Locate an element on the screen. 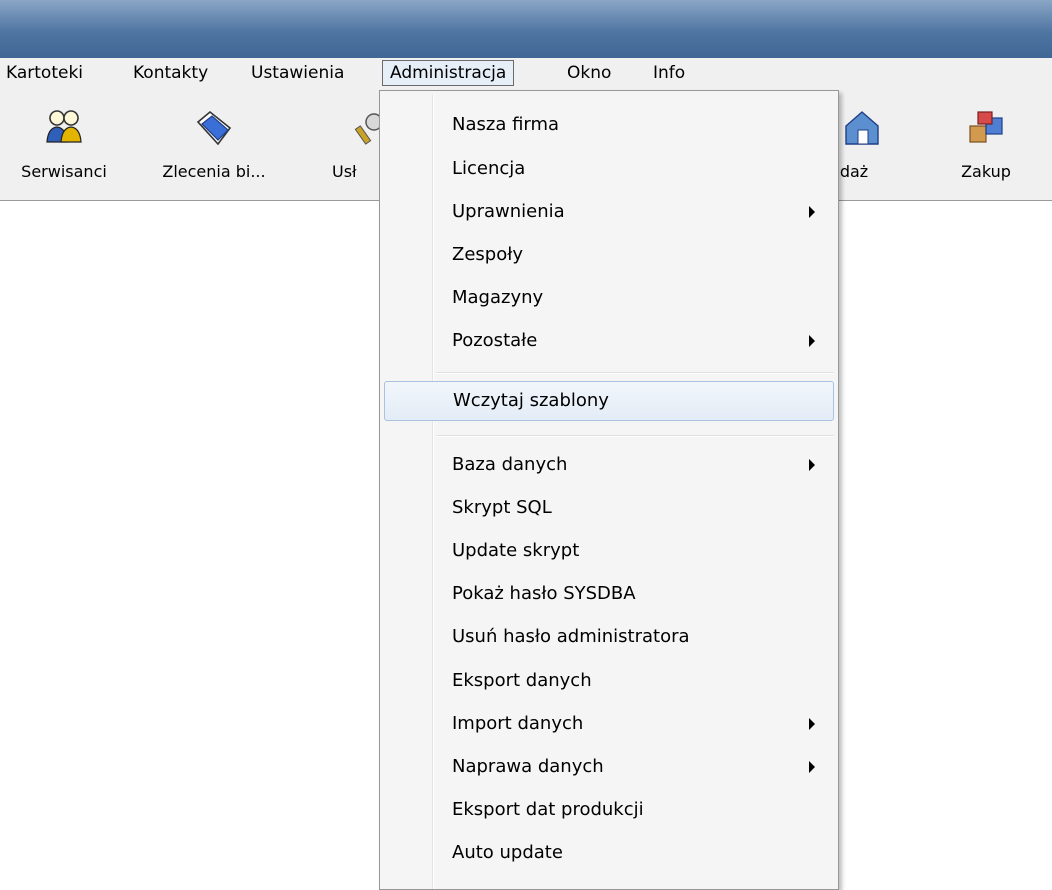 Image resolution: width=1052 pixels, height=890 pixels. menu-okno: Okno is located at coordinates (589, 73).